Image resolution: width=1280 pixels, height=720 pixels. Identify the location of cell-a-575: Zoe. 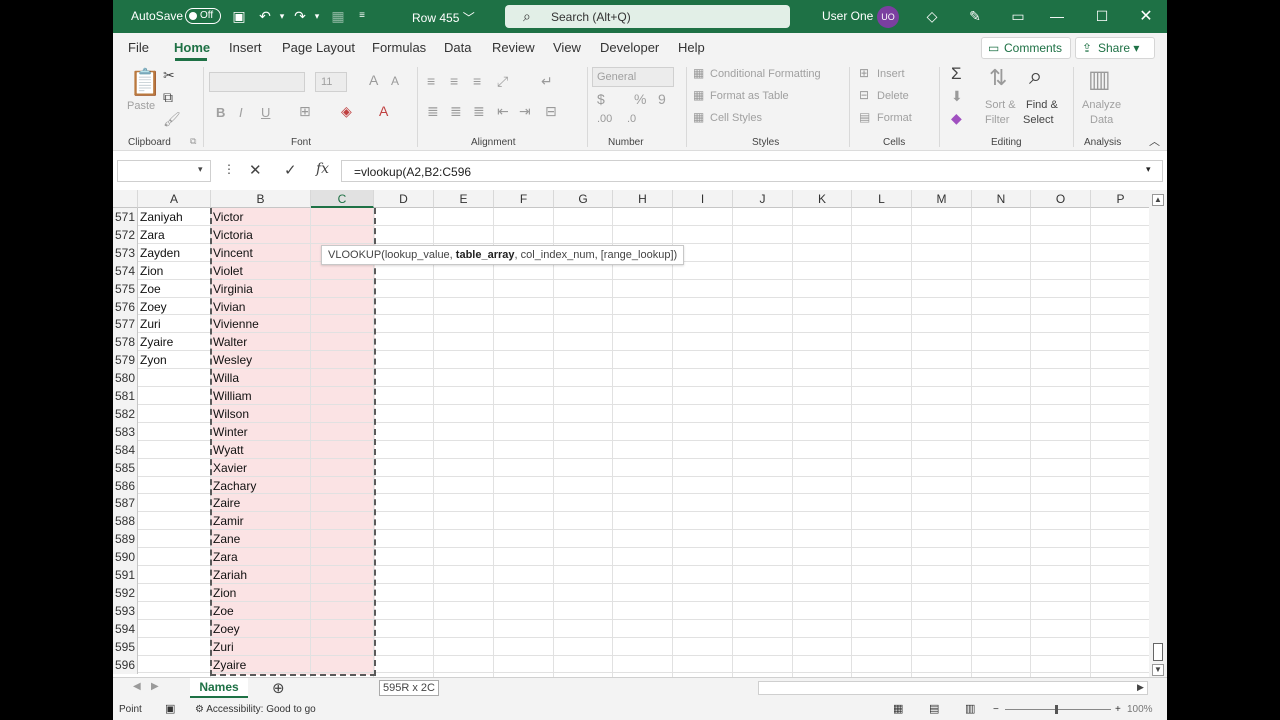
(149, 289).